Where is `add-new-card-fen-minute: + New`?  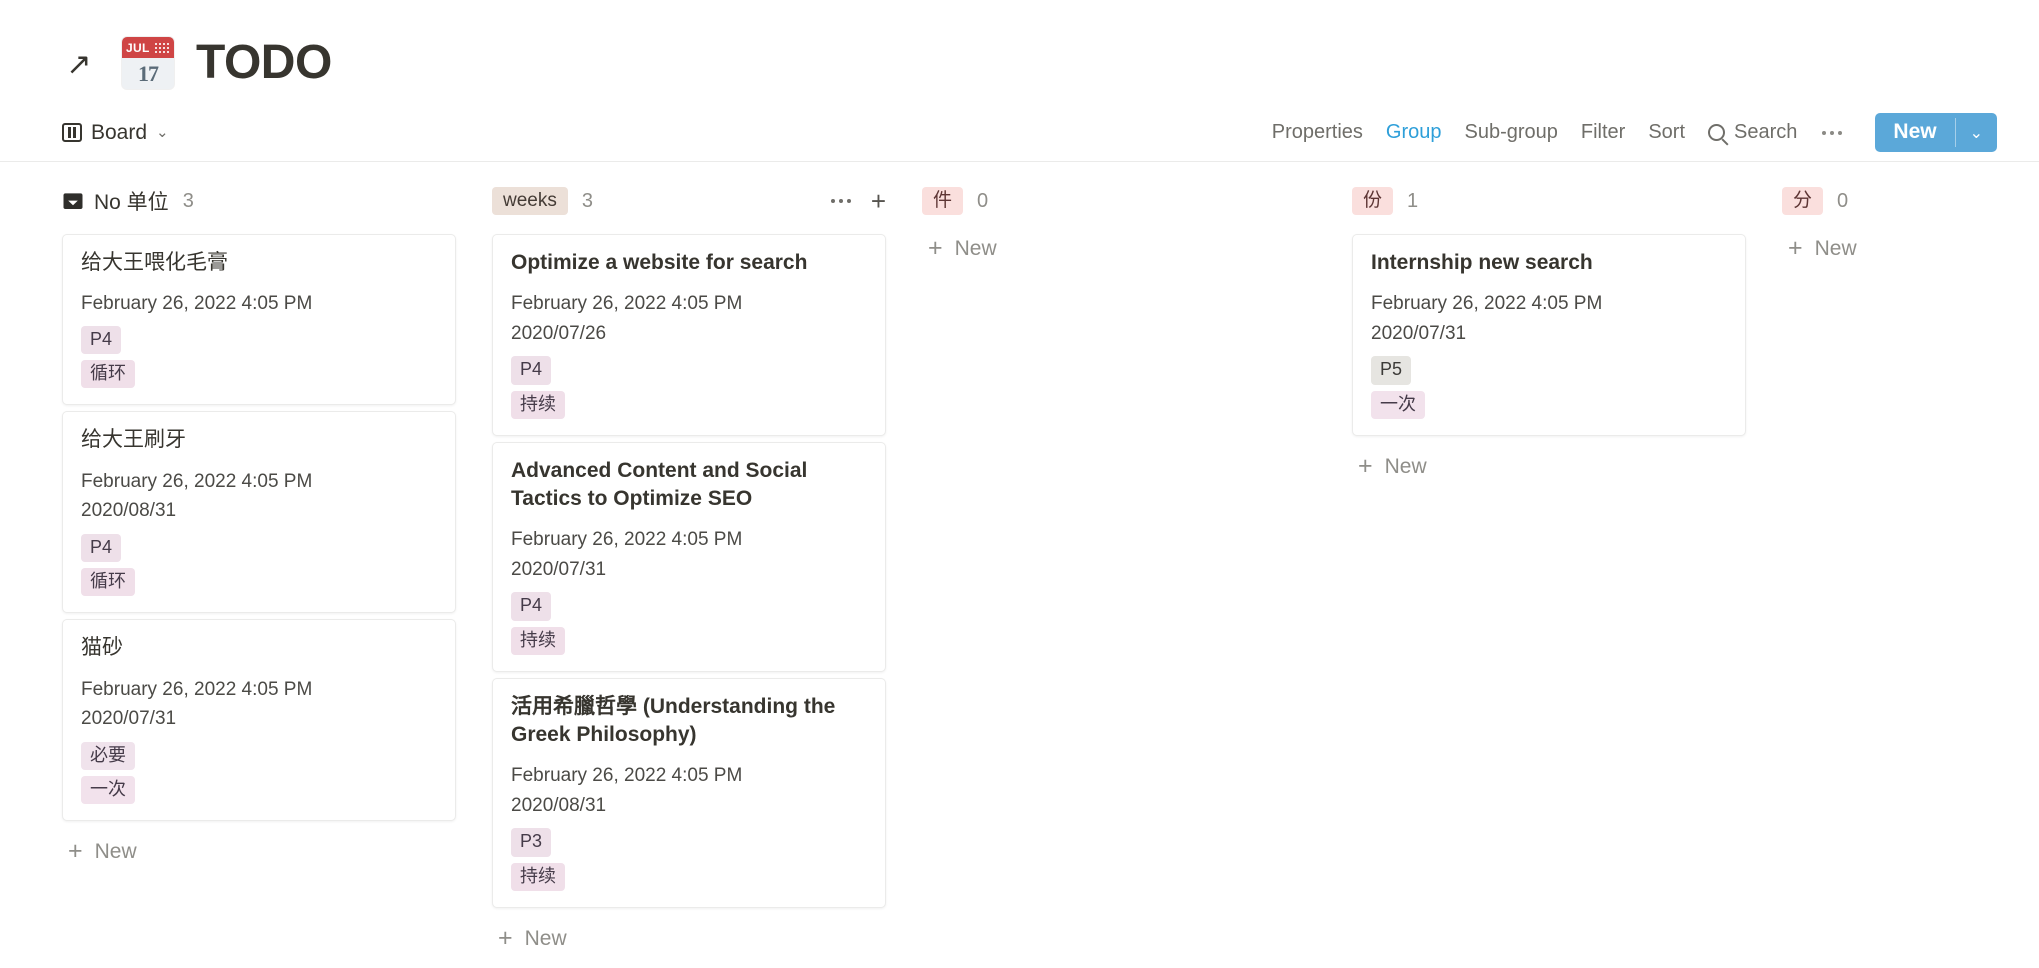
add-new-card-fen-minute: + New is located at coordinates (1910, 247).